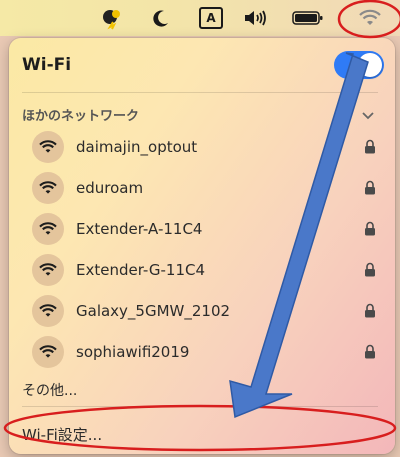 The width and height of the screenshot is (400, 457). What do you see at coordinates (308, 18) in the screenshot?
I see `battery-icon` at bounding box center [308, 18].